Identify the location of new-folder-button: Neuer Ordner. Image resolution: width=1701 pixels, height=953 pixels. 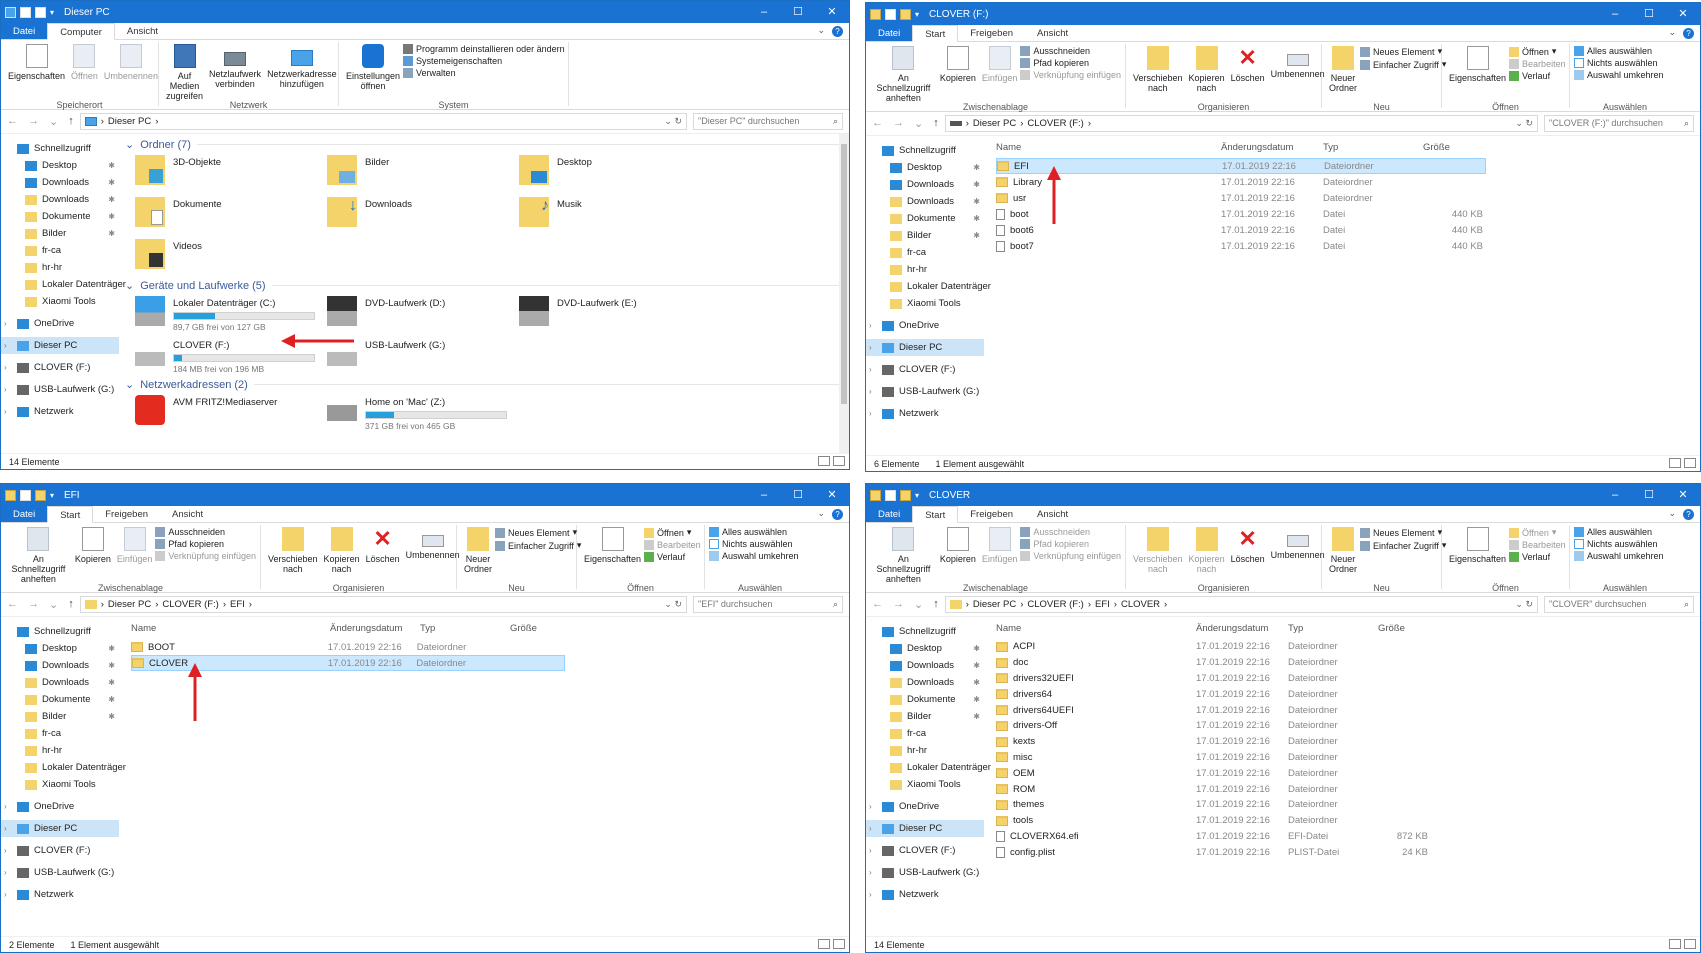
(1343, 68).